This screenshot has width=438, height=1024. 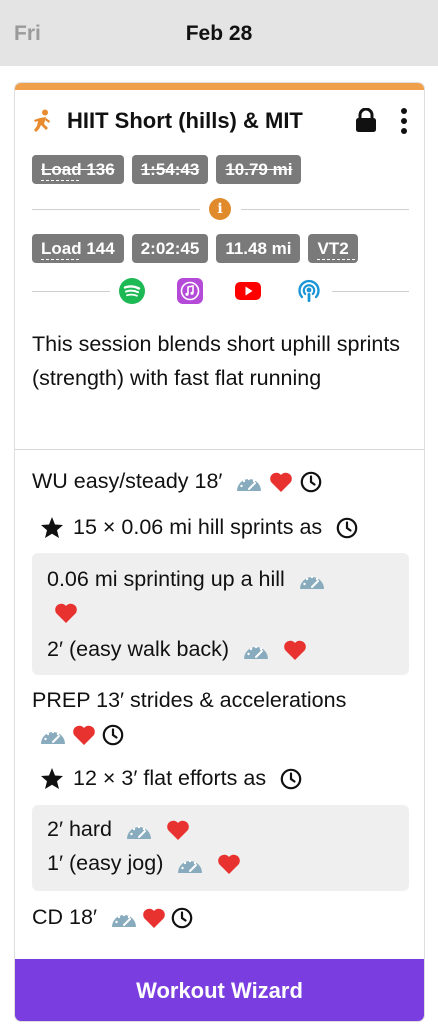 I want to click on running-icon, so click(x=42, y=120).